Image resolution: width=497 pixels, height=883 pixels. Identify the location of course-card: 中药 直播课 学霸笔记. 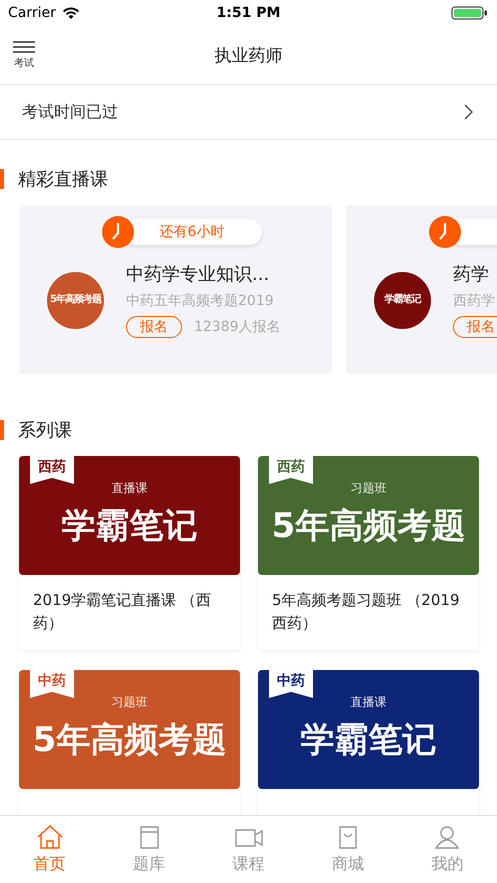
(368, 742).